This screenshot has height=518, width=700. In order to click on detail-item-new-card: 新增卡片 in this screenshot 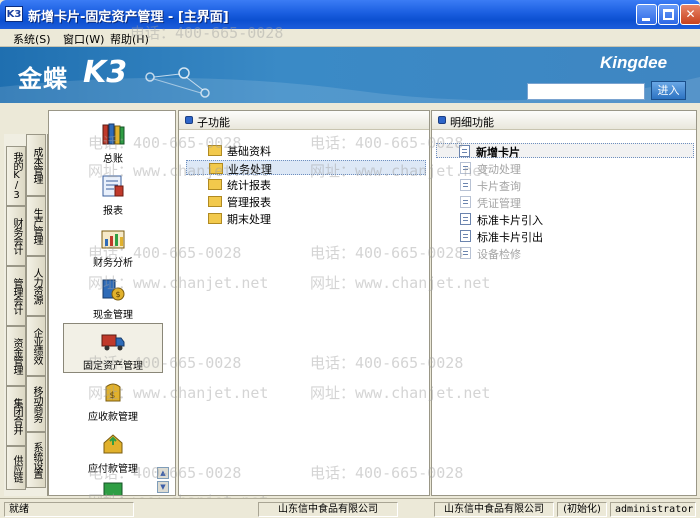, I will do `click(565, 151)`.